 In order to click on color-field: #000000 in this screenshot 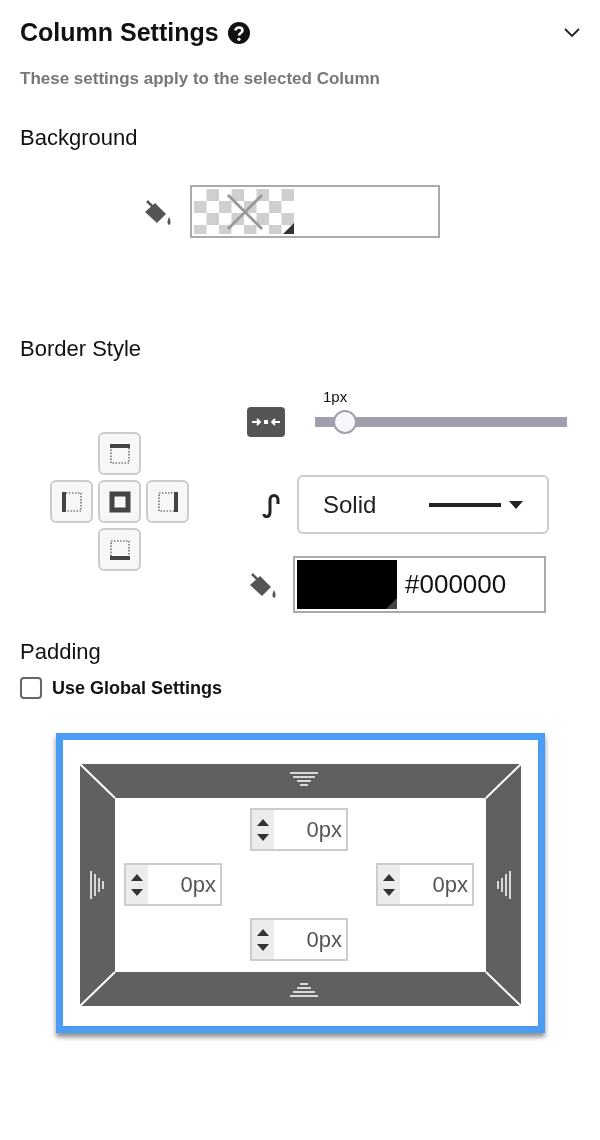, I will do `click(419, 584)`.